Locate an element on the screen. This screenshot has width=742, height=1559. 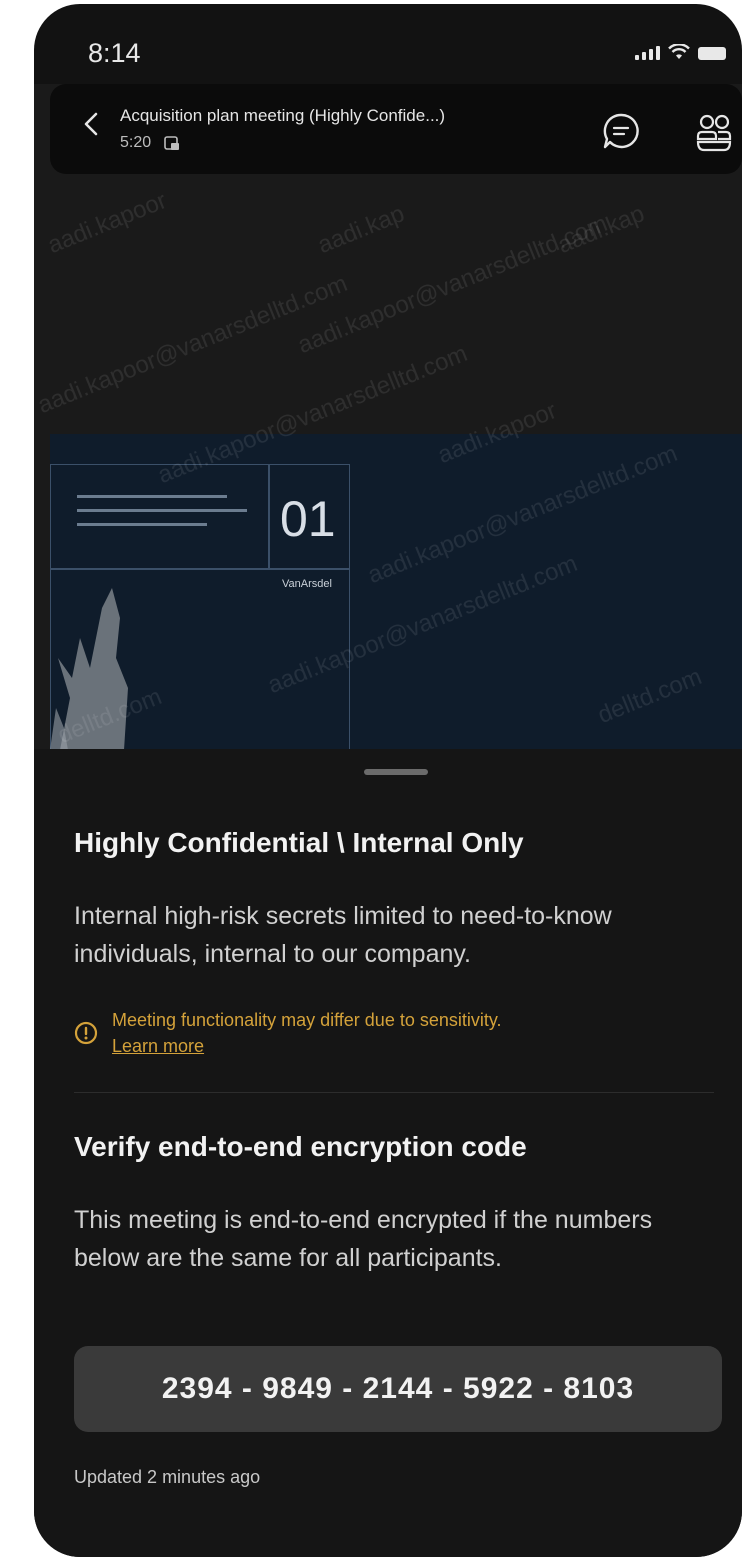
meeting-subtitle: 5:20 is located at coordinates (150, 143).